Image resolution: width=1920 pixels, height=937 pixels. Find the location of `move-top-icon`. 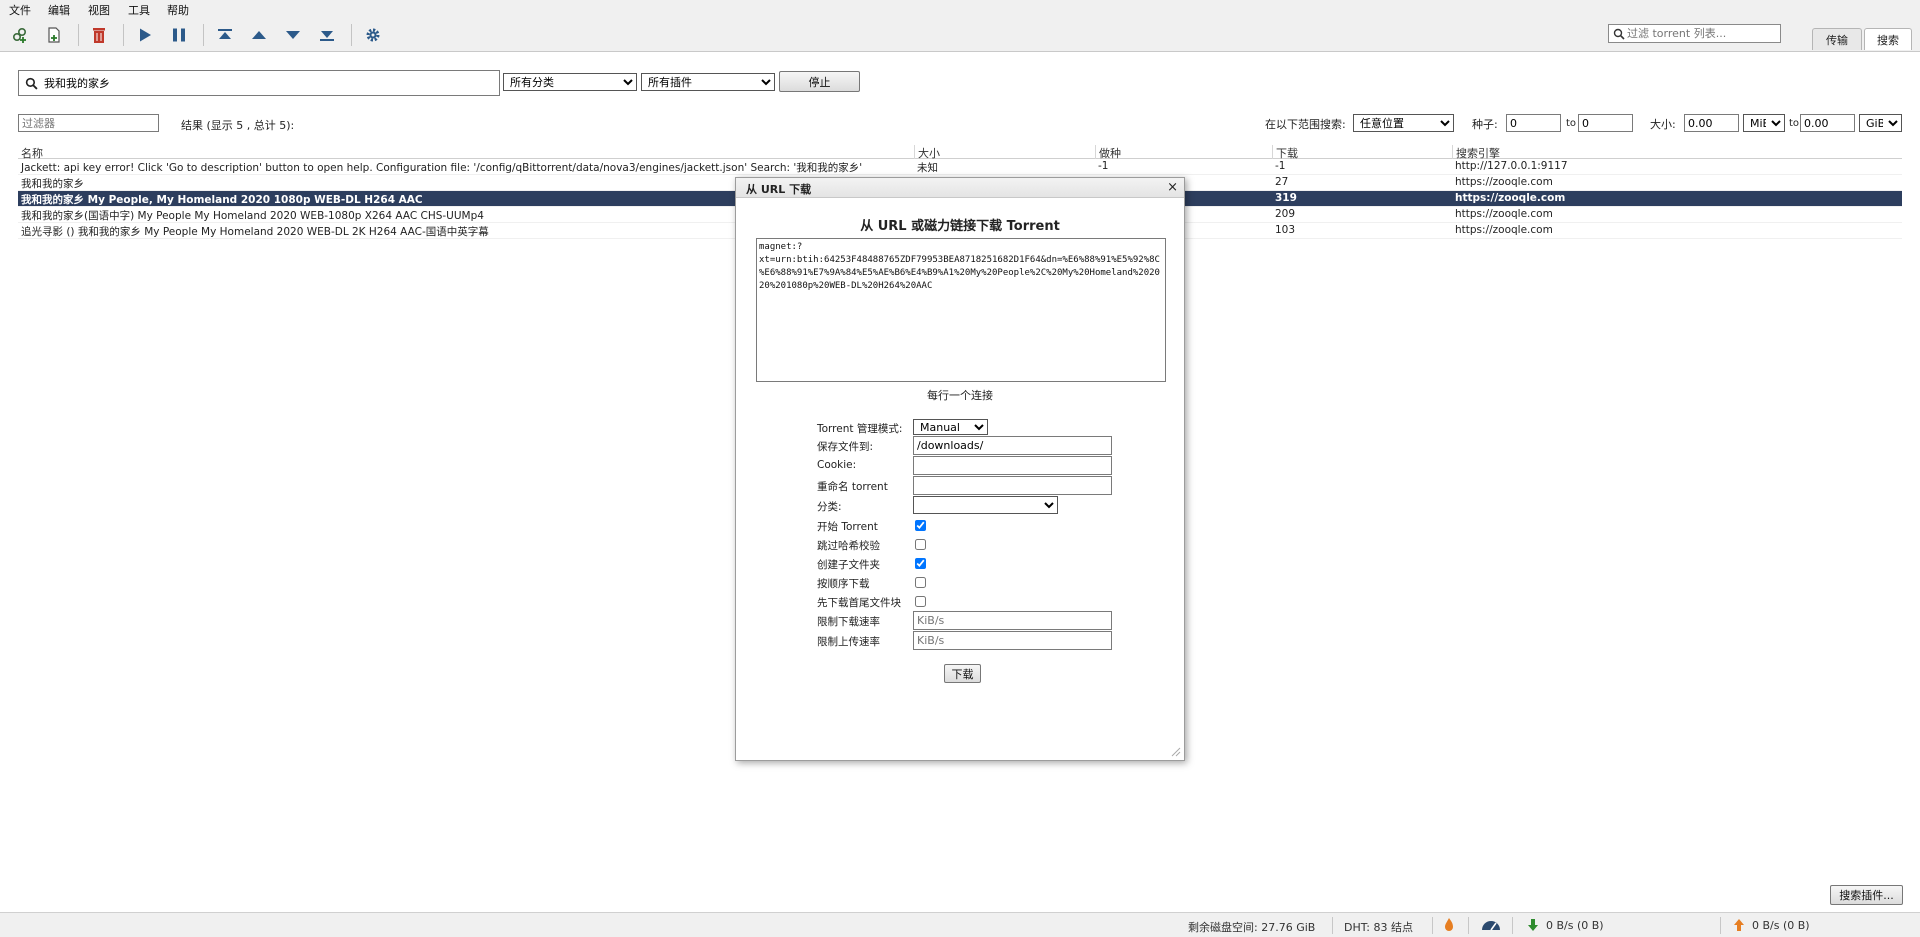

move-top-icon is located at coordinates (225, 35).